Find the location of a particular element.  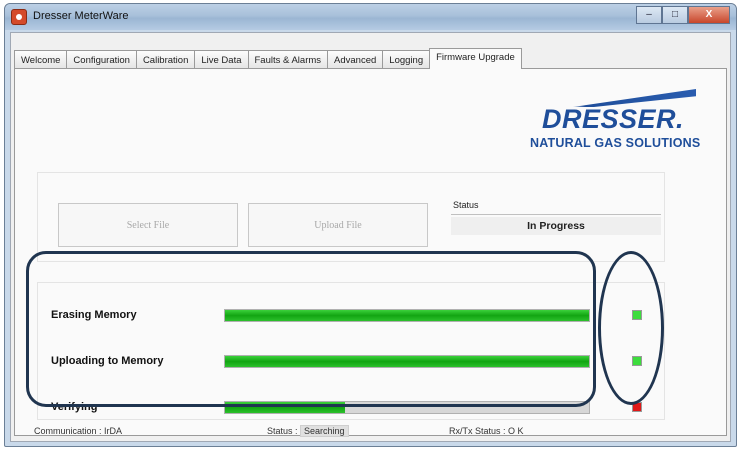

connection-status-value: Searching is located at coordinates (324, 431).